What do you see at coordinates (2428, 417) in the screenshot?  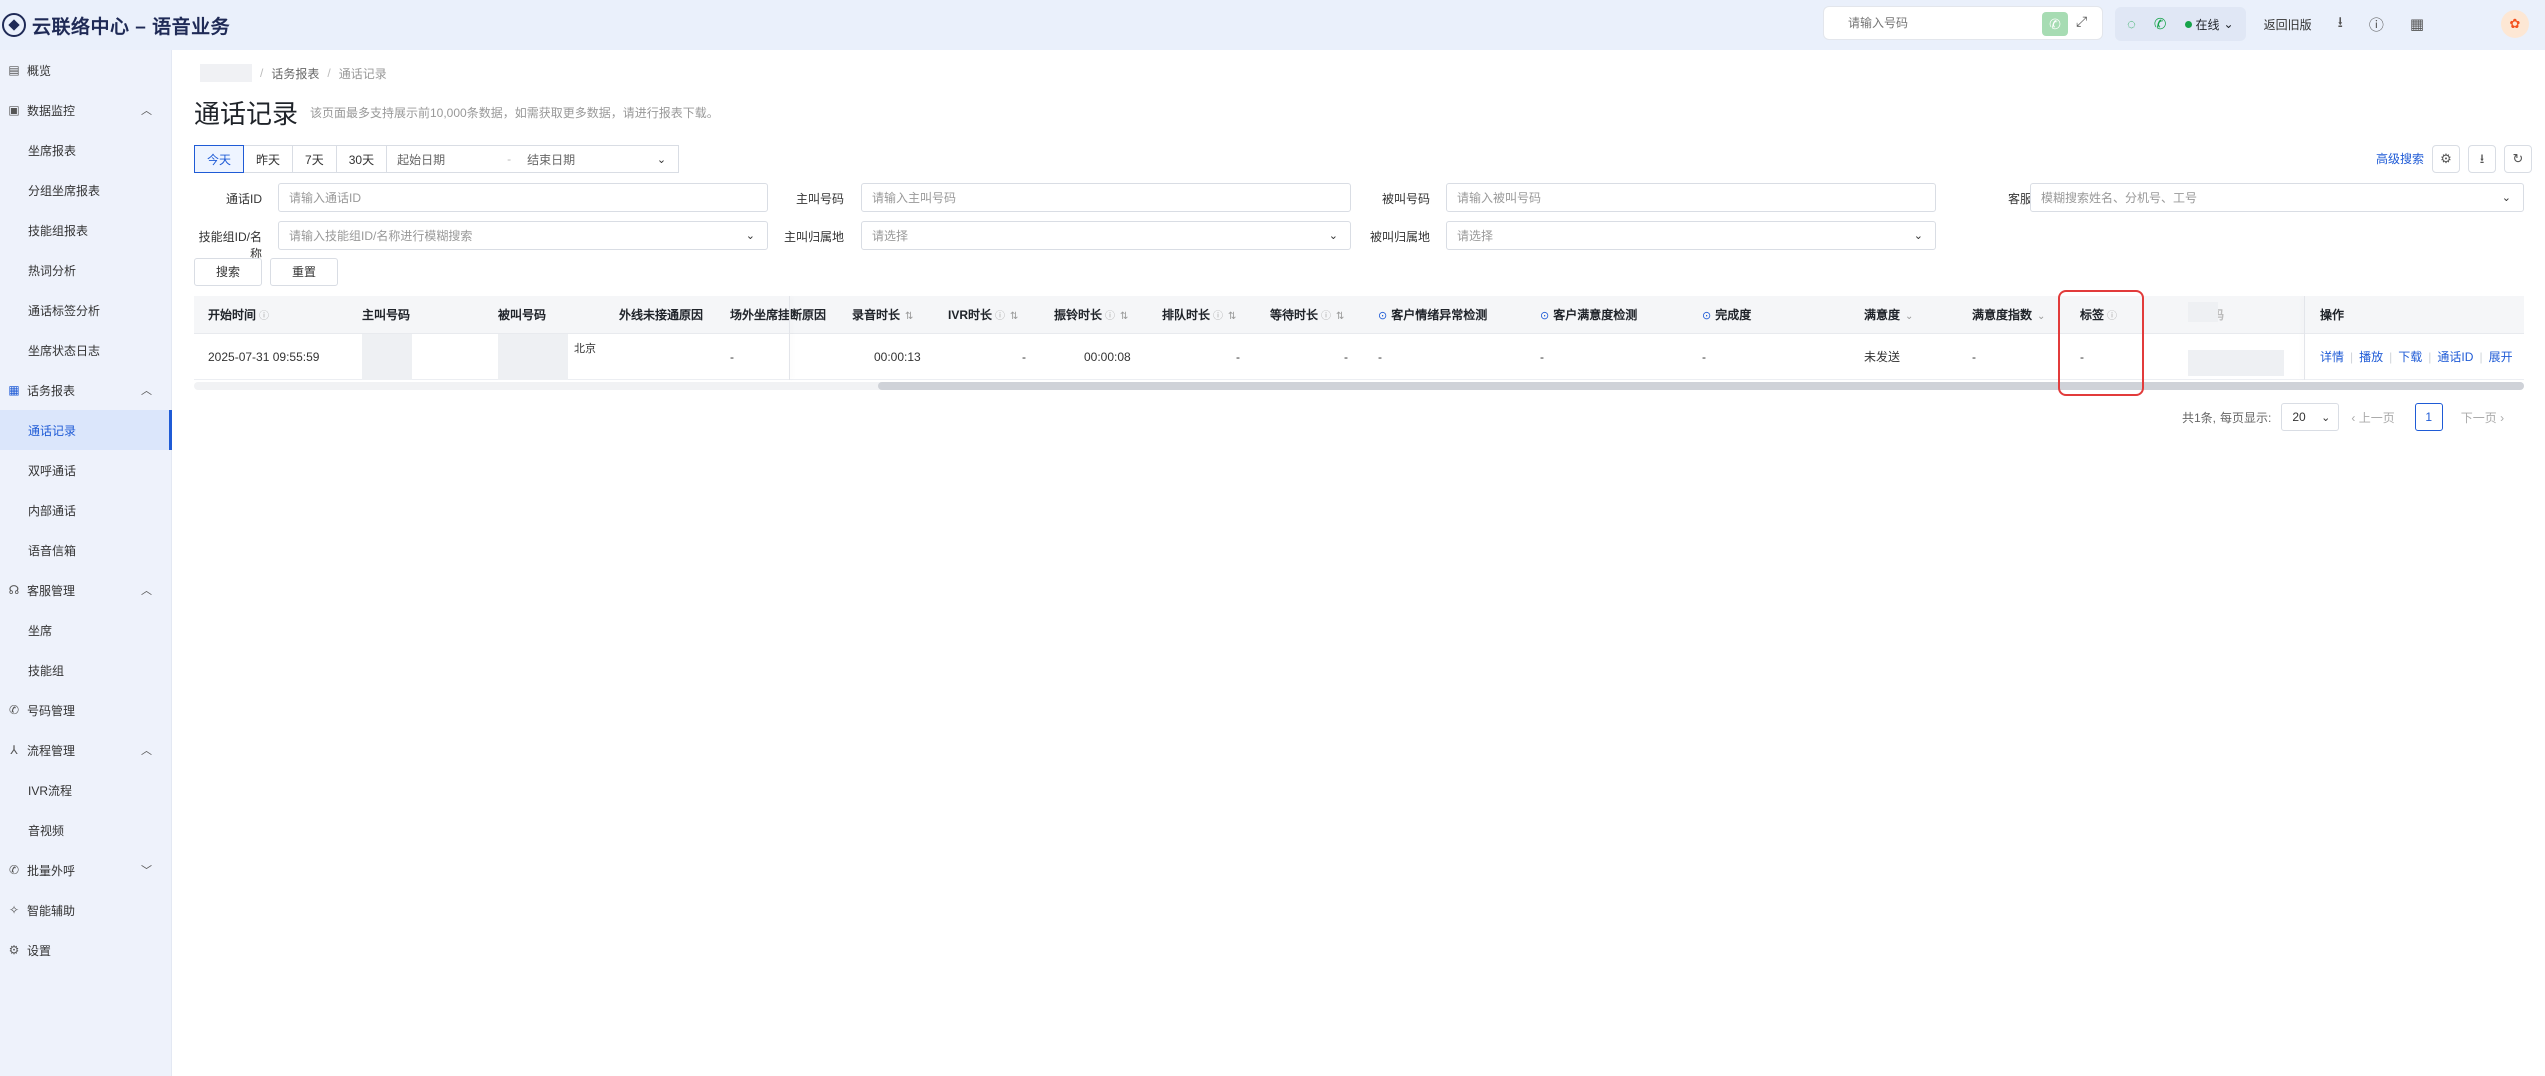 I see `current-page: 1` at bounding box center [2428, 417].